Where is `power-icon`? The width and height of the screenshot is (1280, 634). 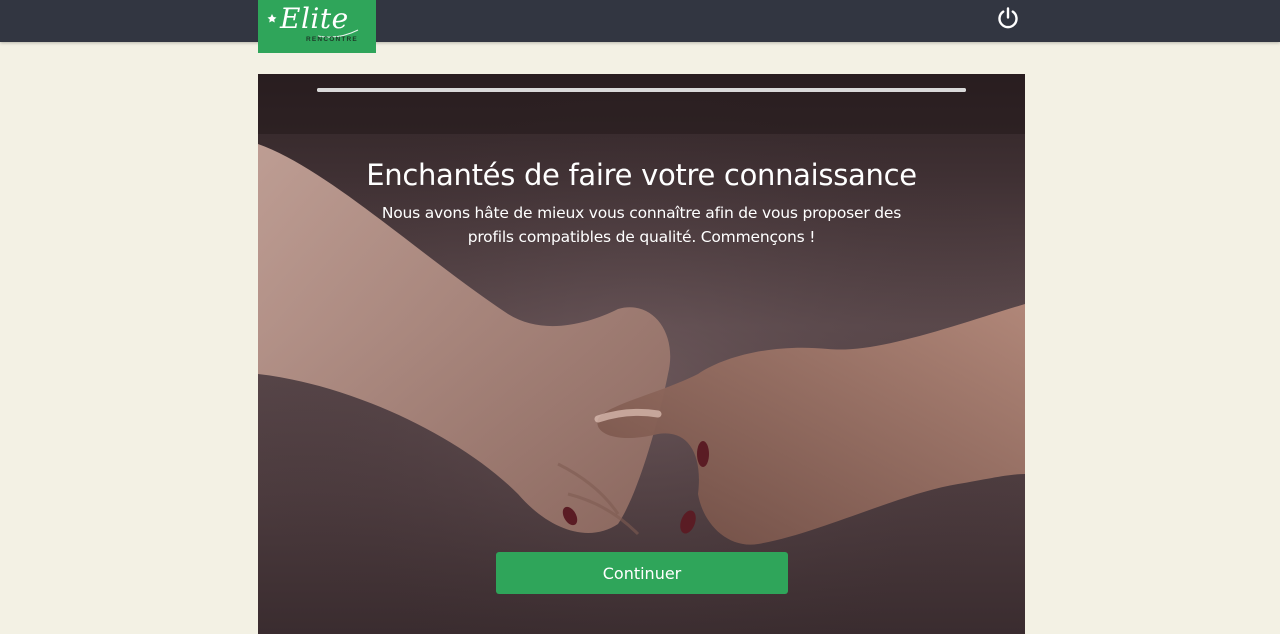
power-icon is located at coordinates (1008, 18).